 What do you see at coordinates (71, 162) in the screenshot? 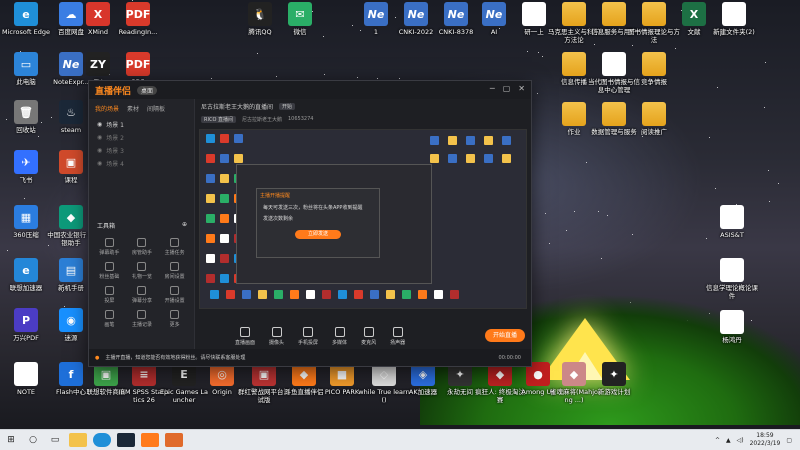
I see `desktop-icon-image: ▣` at bounding box center [71, 162].